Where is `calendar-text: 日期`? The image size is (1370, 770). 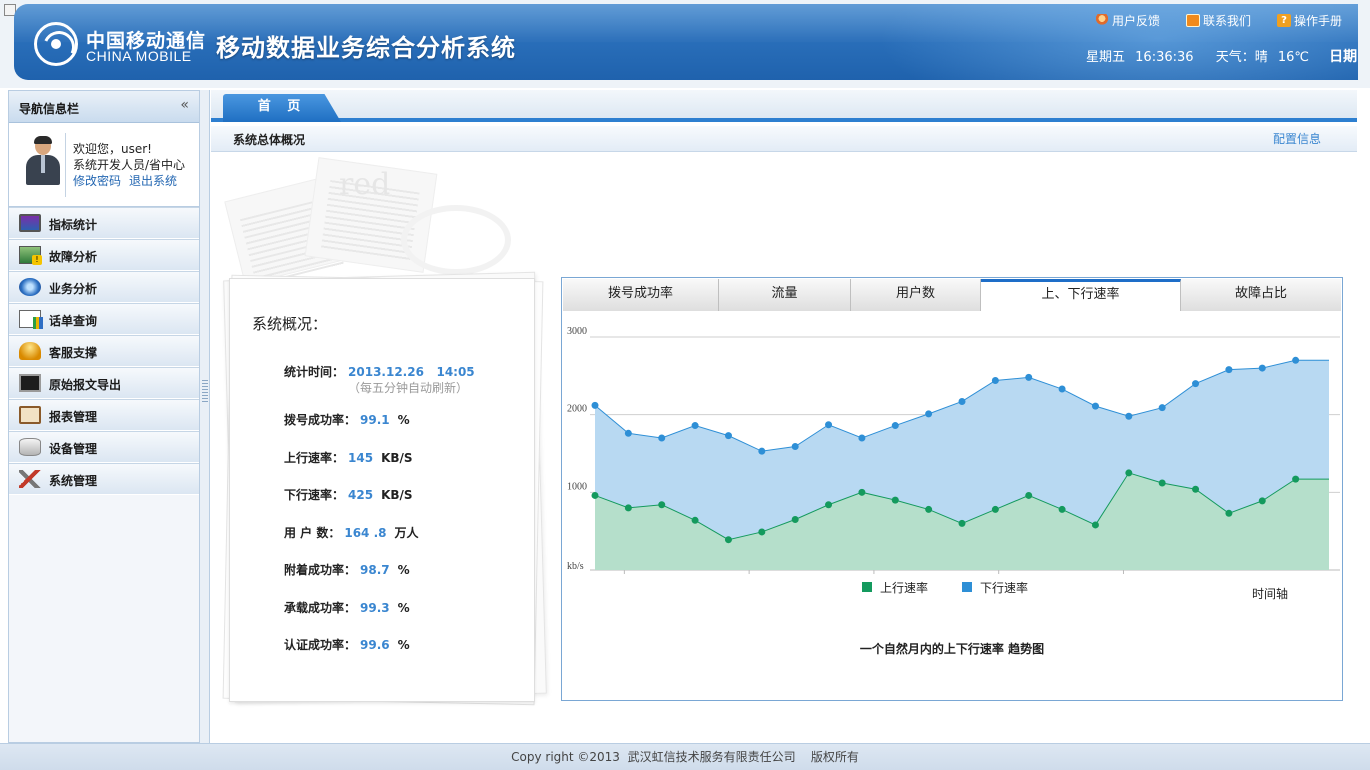 calendar-text: 日期 is located at coordinates (1343, 57).